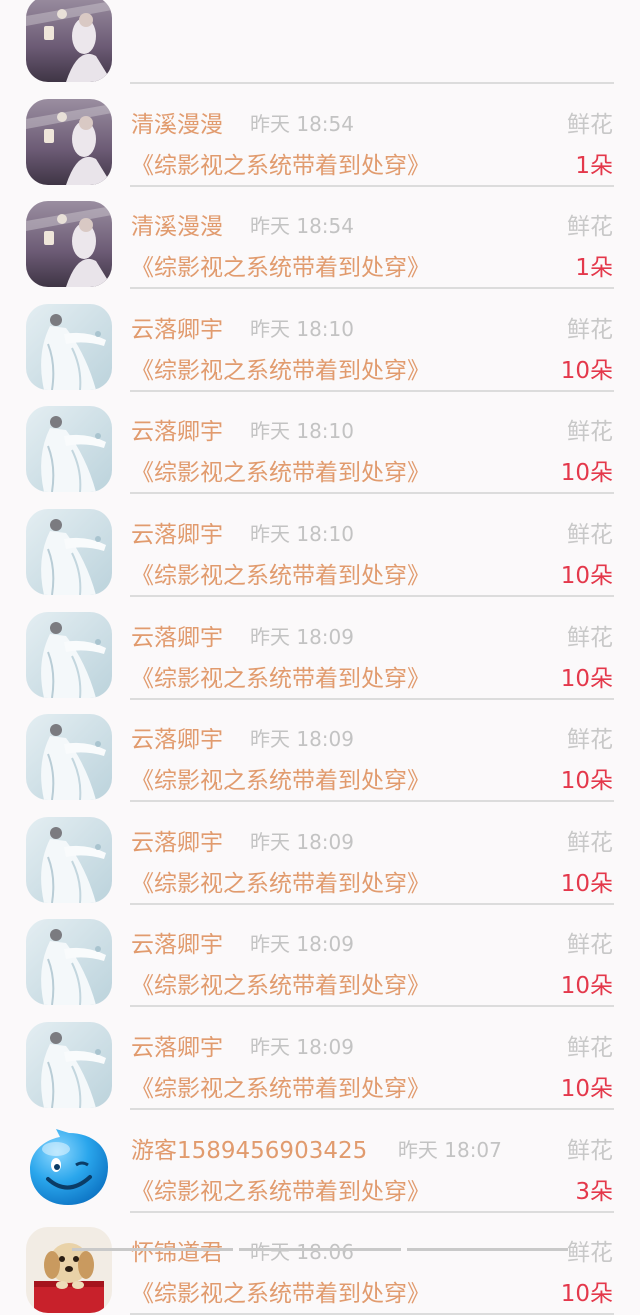 The height and width of the screenshot is (1315, 640). What do you see at coordinates (69, 1167) in the screenshot?
I see `blue-smiley-avatar-icon` at bounding box center [69, 1167].